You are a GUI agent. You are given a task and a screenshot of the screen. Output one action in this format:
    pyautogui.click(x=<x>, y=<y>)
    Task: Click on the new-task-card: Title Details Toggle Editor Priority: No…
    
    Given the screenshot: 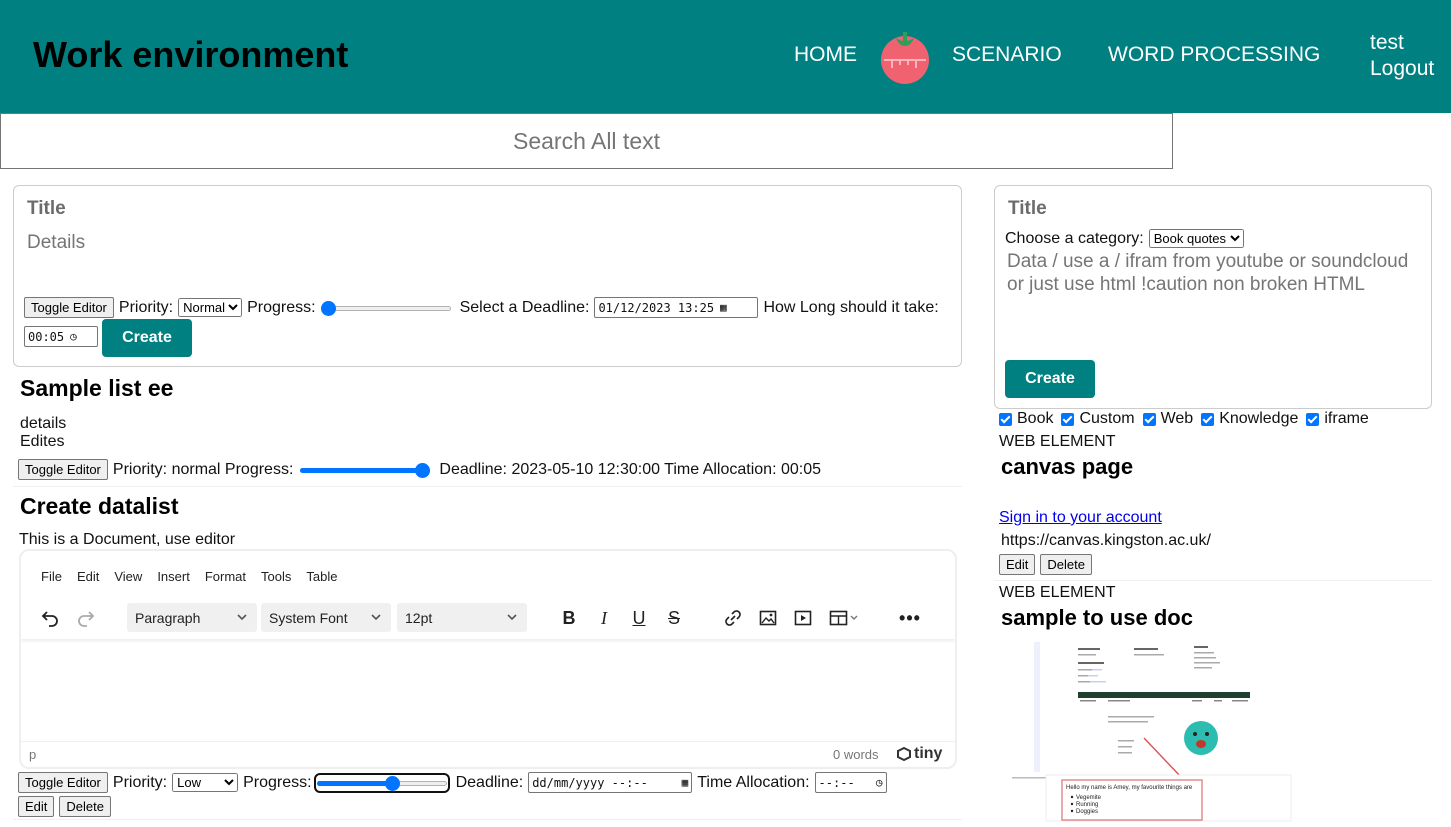 What is the action you would take?
    pyautogui.click(x=487, y=276)
    